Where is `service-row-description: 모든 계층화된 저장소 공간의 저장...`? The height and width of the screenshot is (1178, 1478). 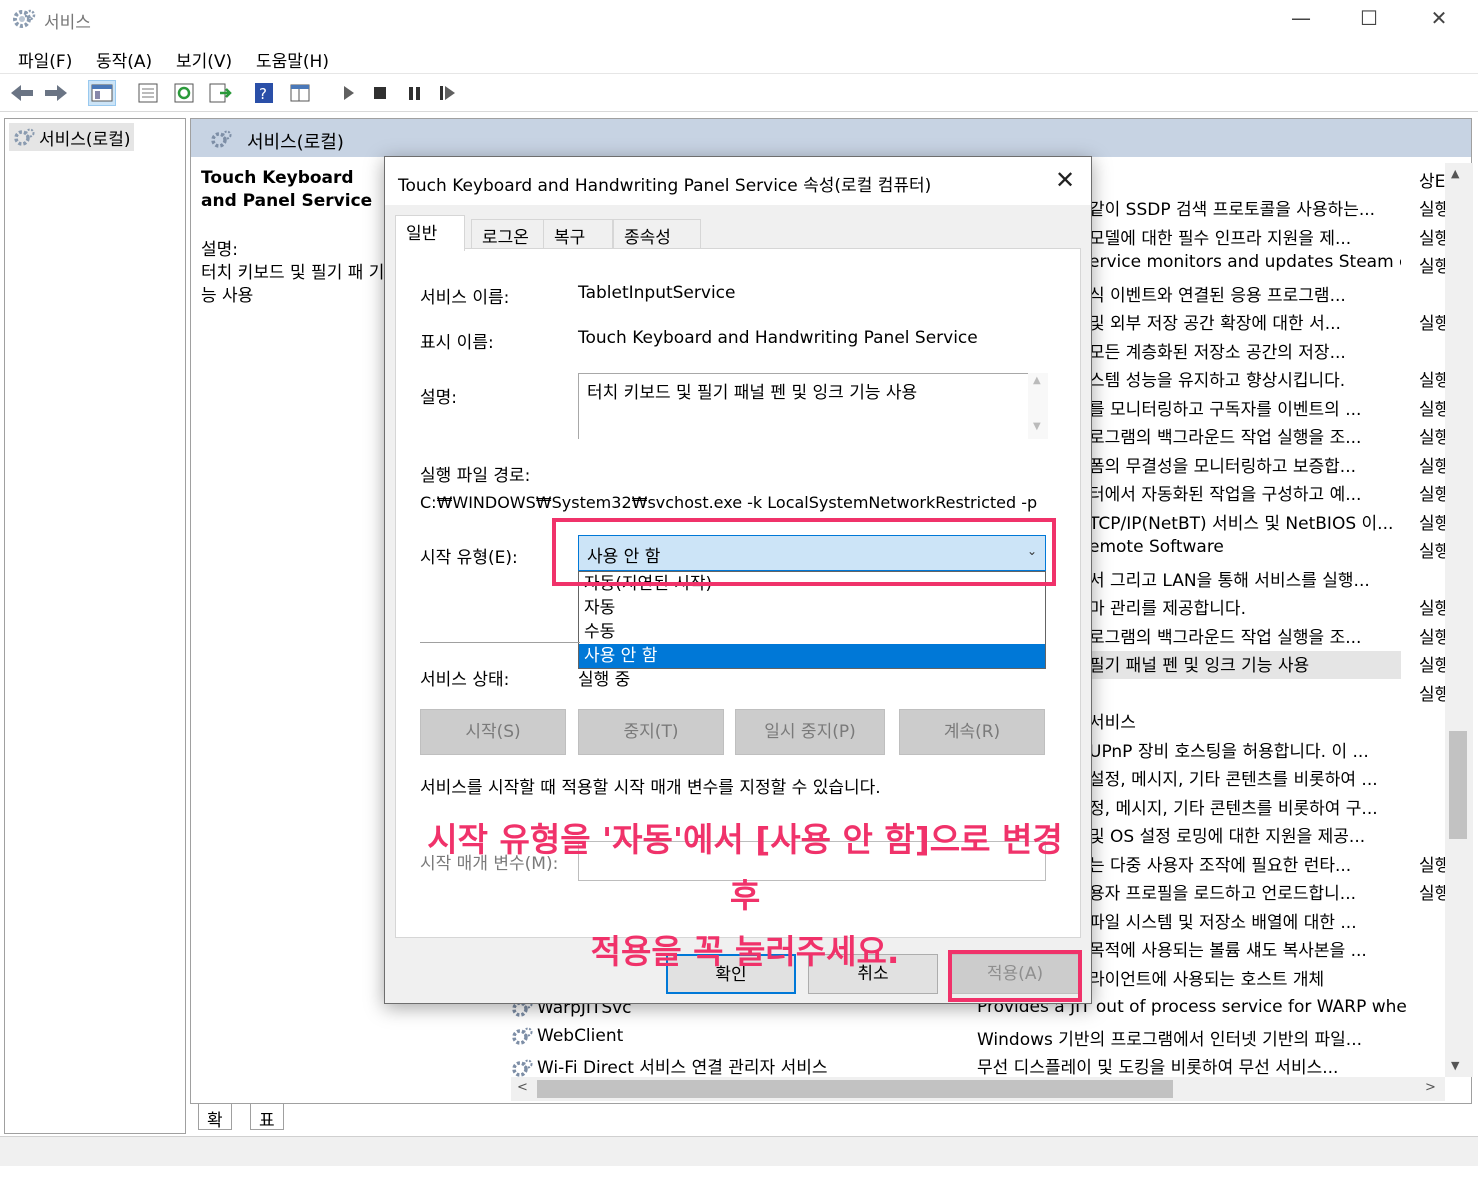 service-row-description: 모든 계층화된 저장소 공간의 저장... is located at coordinates (1245, 352).